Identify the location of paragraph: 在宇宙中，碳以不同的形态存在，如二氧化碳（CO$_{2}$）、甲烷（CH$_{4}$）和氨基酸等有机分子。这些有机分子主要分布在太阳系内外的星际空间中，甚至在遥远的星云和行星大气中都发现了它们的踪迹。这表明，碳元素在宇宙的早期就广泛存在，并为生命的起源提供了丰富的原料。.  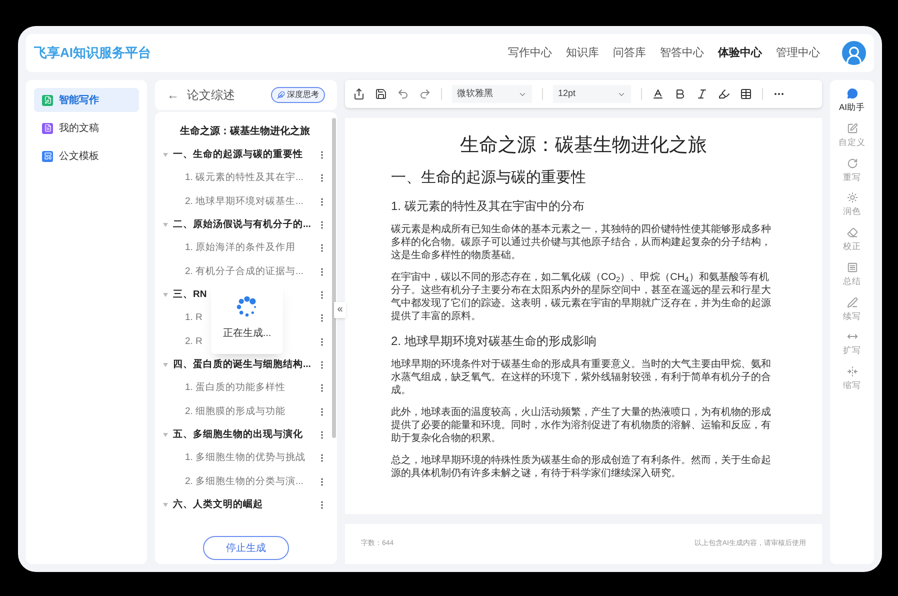
(581, 297).